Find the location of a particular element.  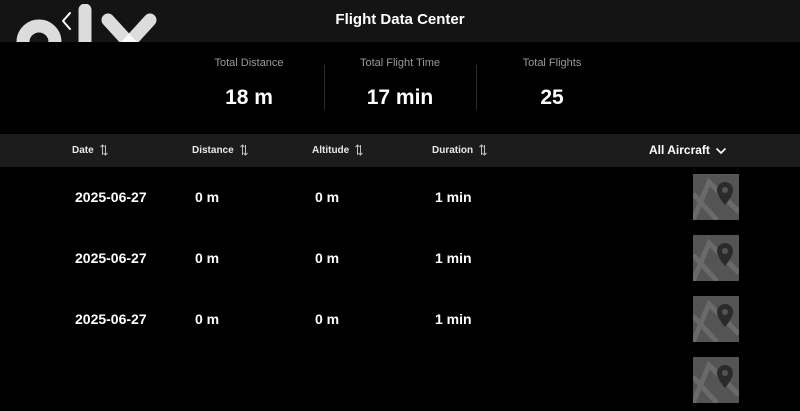

aircraft-filter-dropdown: All Aircraft is located at coordinates (687, 150).